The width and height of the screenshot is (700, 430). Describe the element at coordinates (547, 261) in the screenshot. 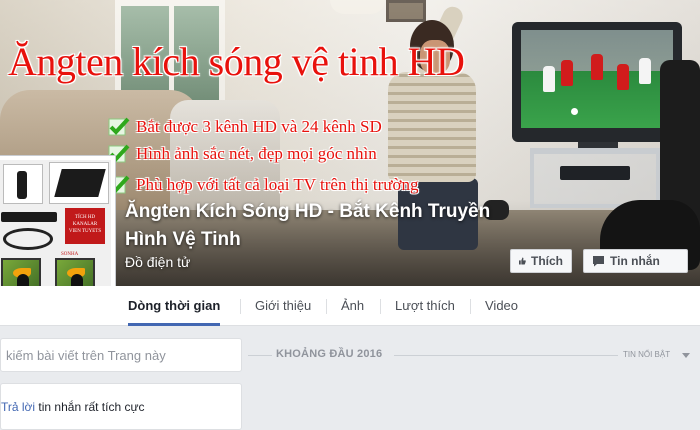

I see `like-button-label: Thích` at that location.